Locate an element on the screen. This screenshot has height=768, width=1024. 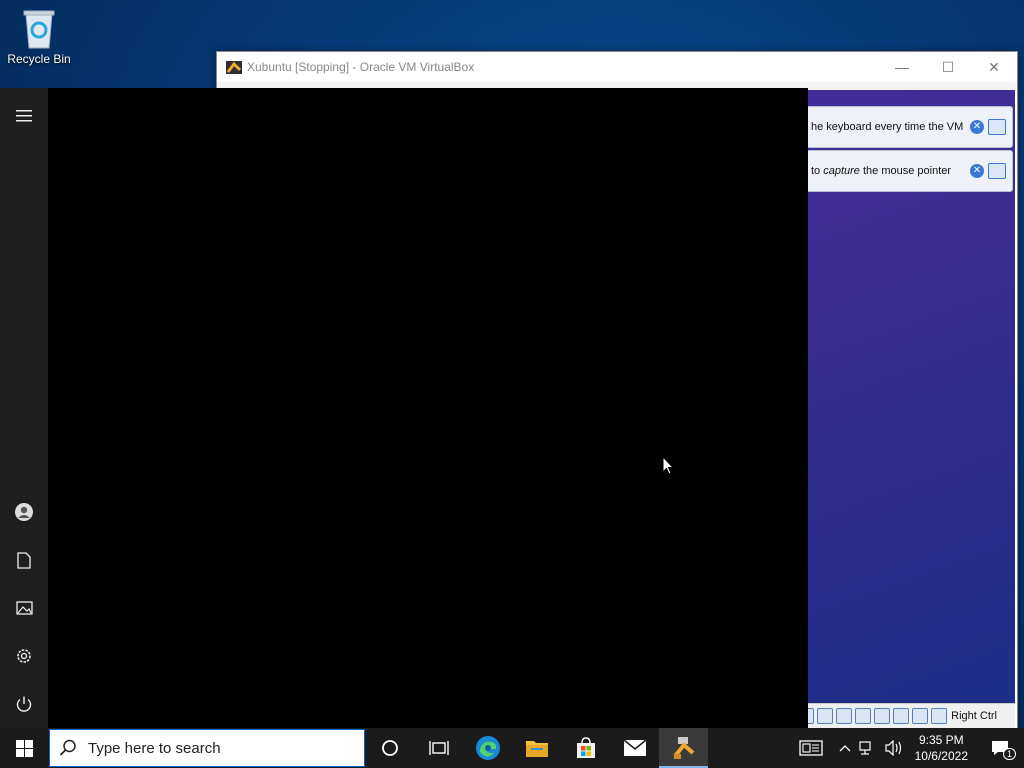
task-view-button is located at coordinates (438, 748).